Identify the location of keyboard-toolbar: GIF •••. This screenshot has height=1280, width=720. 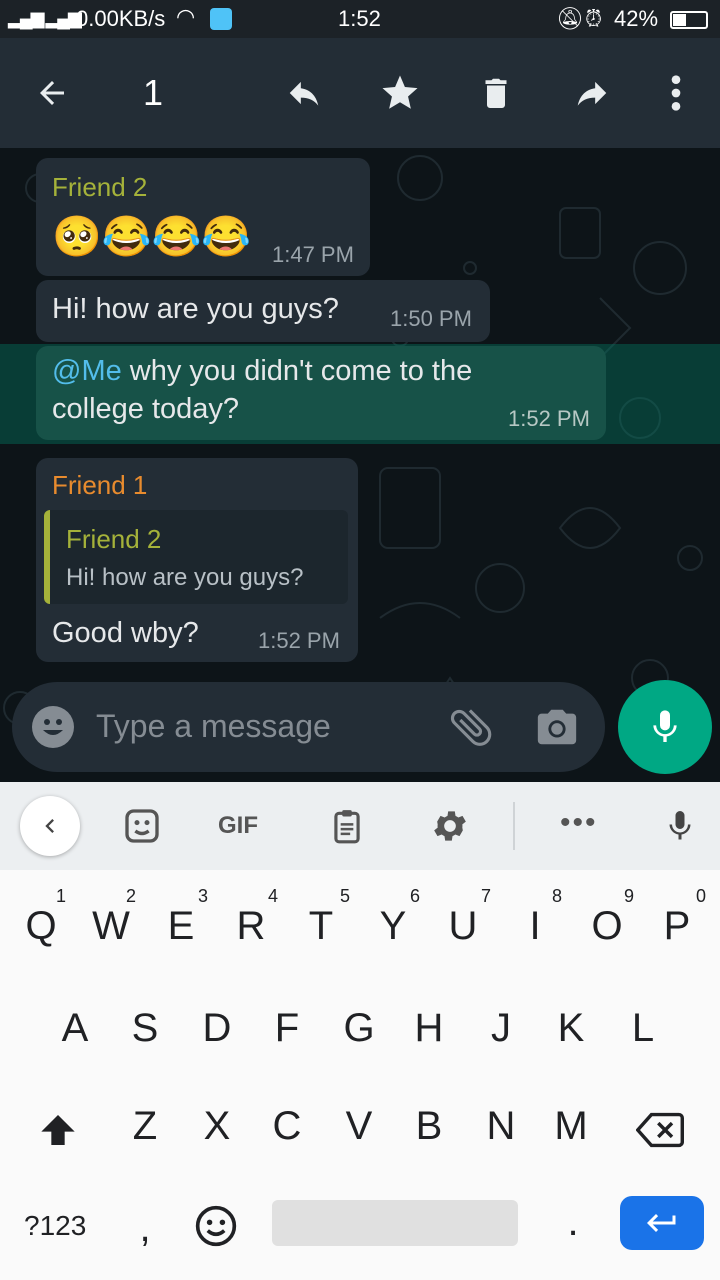
(360, 826).